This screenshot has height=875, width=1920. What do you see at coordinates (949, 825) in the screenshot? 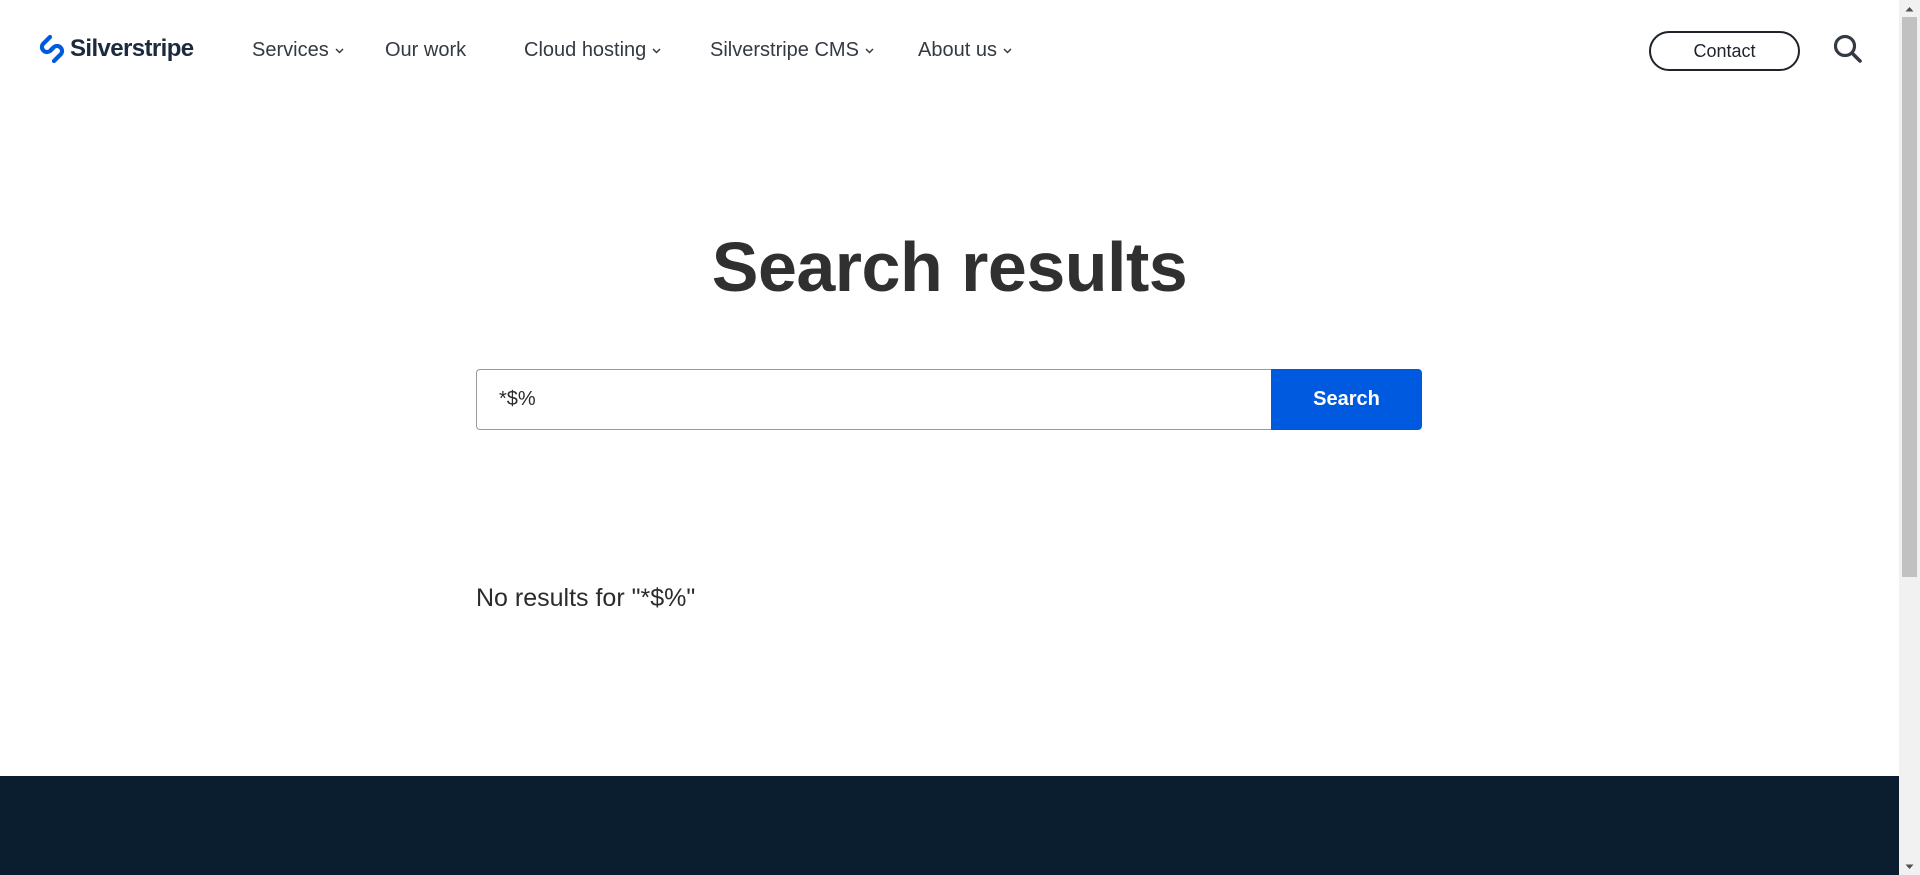
I see `site-footer` at bounding box center [949, 825].